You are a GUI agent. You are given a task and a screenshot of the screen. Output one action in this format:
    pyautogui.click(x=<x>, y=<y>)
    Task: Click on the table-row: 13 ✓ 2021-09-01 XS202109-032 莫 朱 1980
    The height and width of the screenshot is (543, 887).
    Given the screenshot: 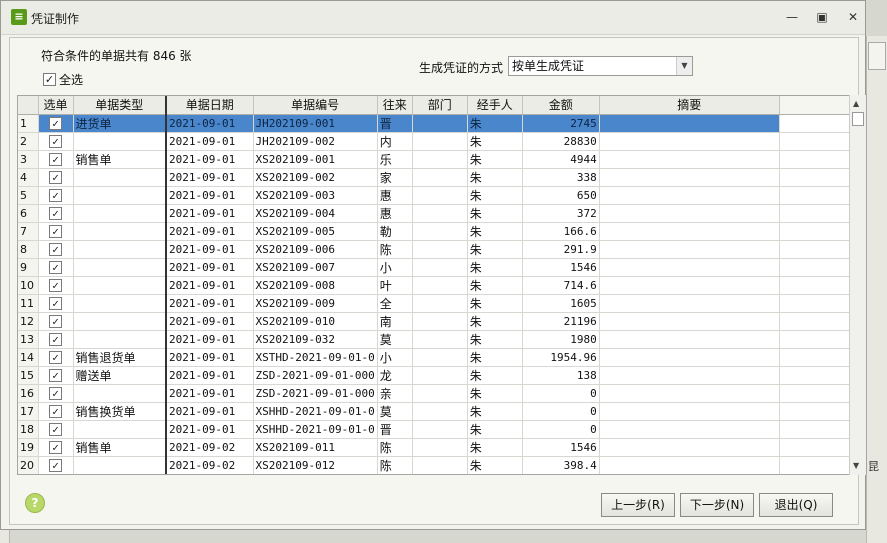 What is the action you would take?
    pyautogui.click(x=440, y=339)
    